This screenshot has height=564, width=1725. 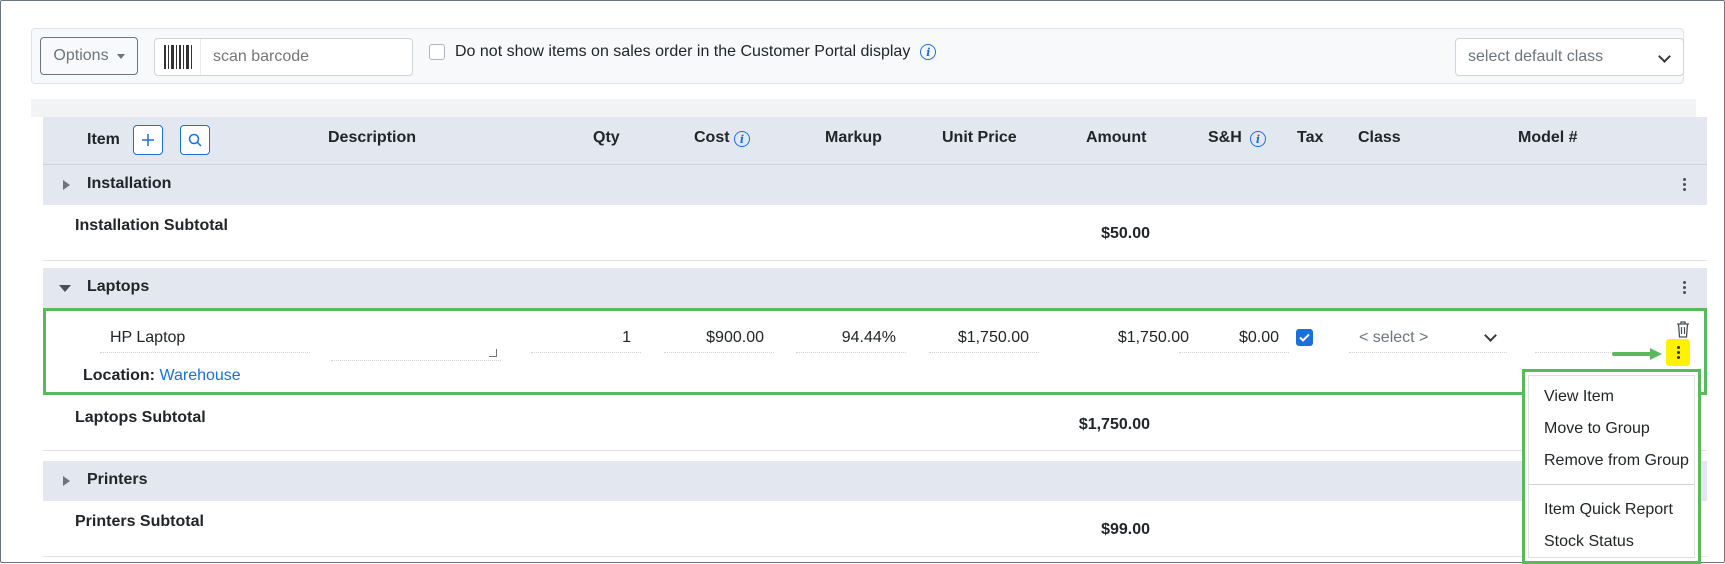 I want to click on class-select: < select >, so click(x=1428, y=338).